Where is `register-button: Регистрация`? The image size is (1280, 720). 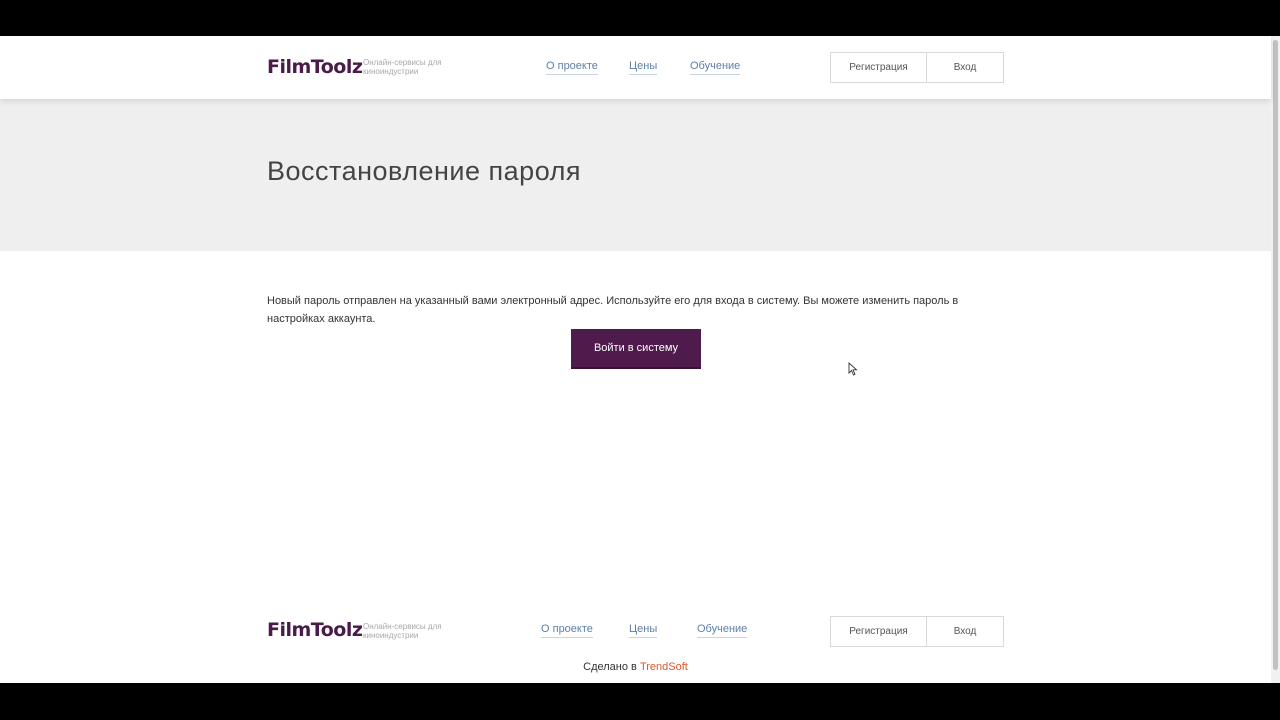
register-button: Регистрация is located at coordinates (879, 67).